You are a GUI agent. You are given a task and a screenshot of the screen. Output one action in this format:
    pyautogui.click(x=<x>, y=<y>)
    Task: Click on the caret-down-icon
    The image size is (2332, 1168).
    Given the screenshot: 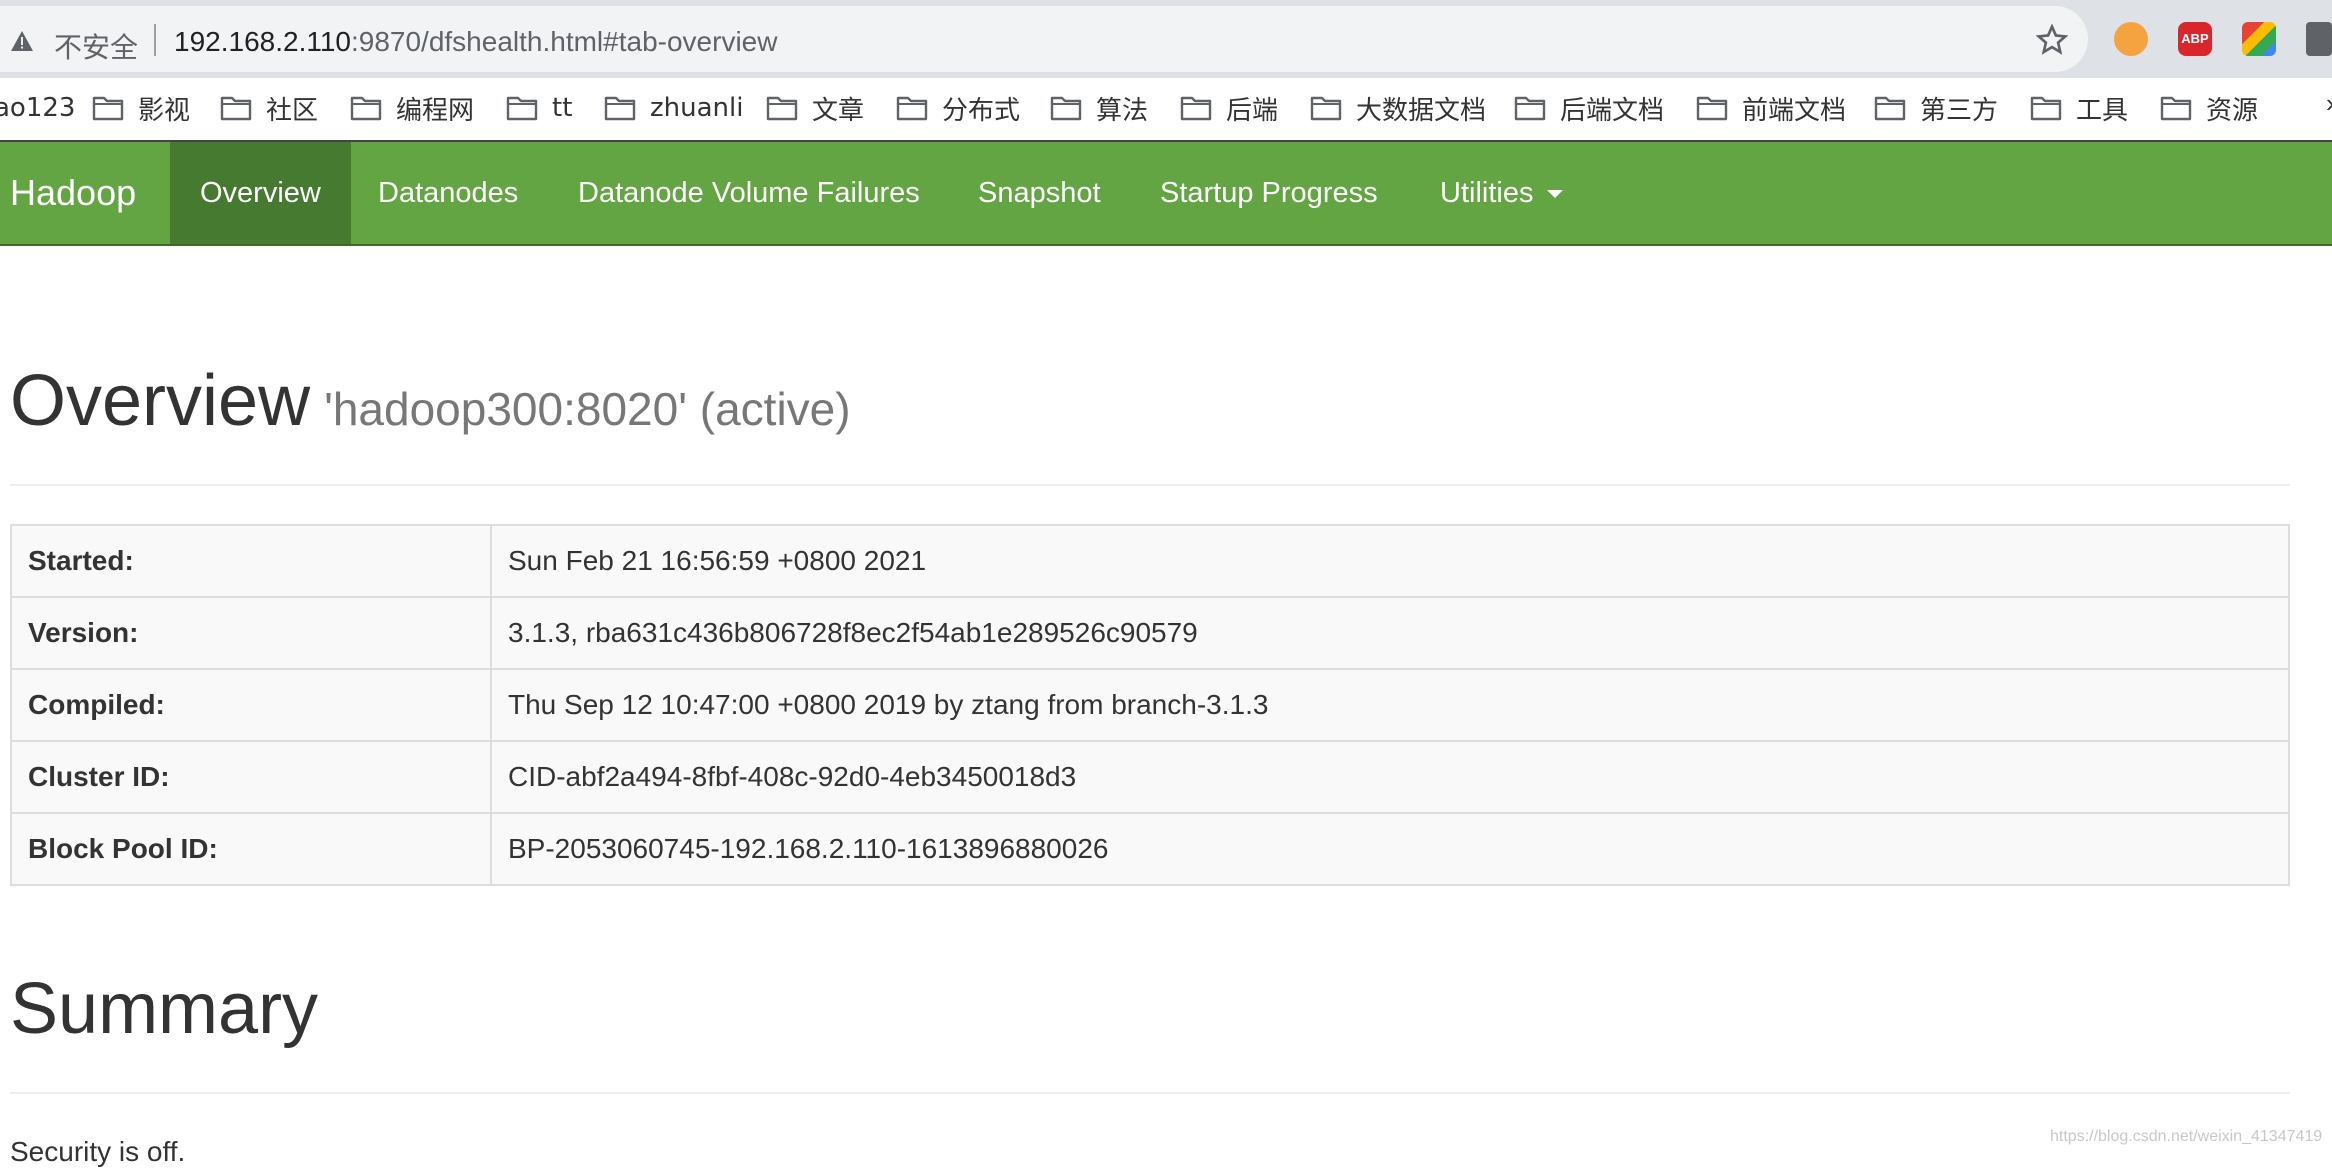 What is the action you would take?
    pyautogui.click(x=1555, y=194)
    